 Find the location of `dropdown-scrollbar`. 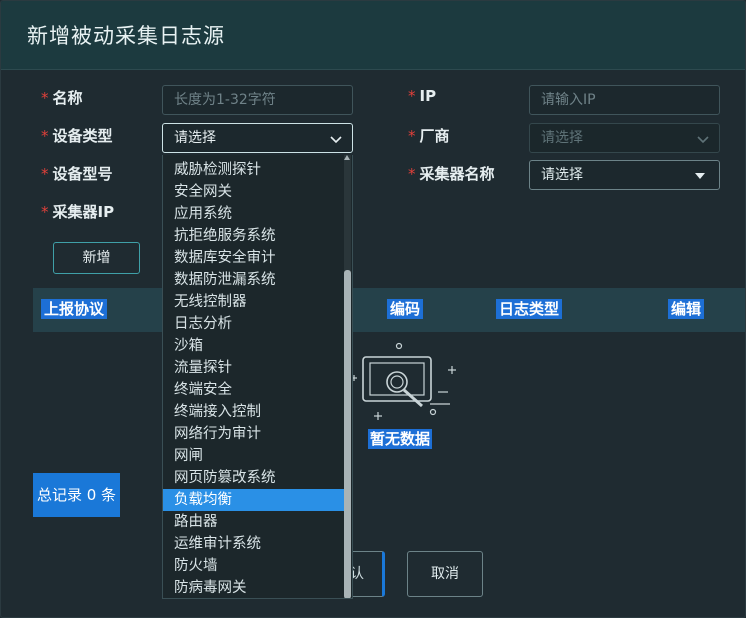

dropdown-scrollbar is located at coordinates (347, 376).